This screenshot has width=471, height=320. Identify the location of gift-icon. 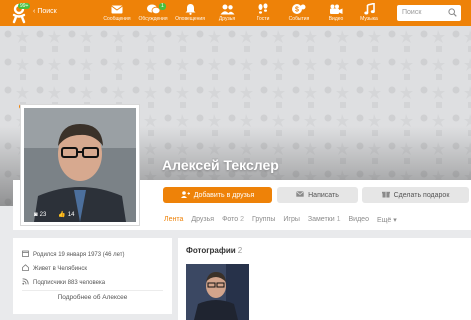
(385, 195).